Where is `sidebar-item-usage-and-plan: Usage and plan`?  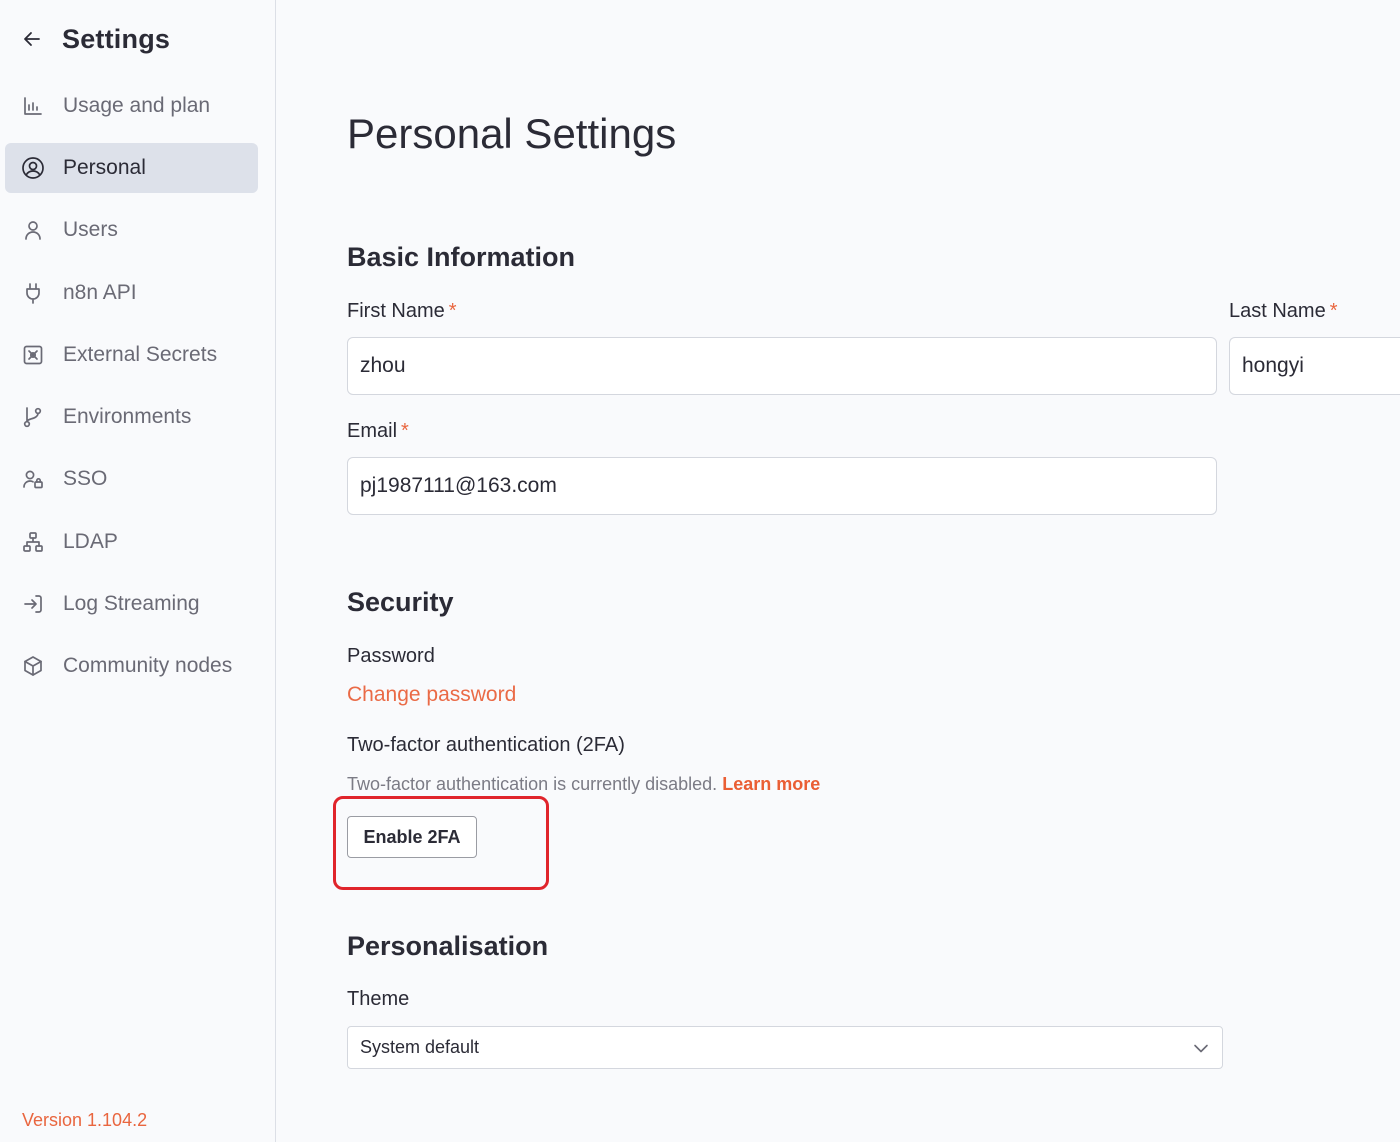 sidebar-item-usage-and-plan: Usage and plan is located at coordinates (131, 106).